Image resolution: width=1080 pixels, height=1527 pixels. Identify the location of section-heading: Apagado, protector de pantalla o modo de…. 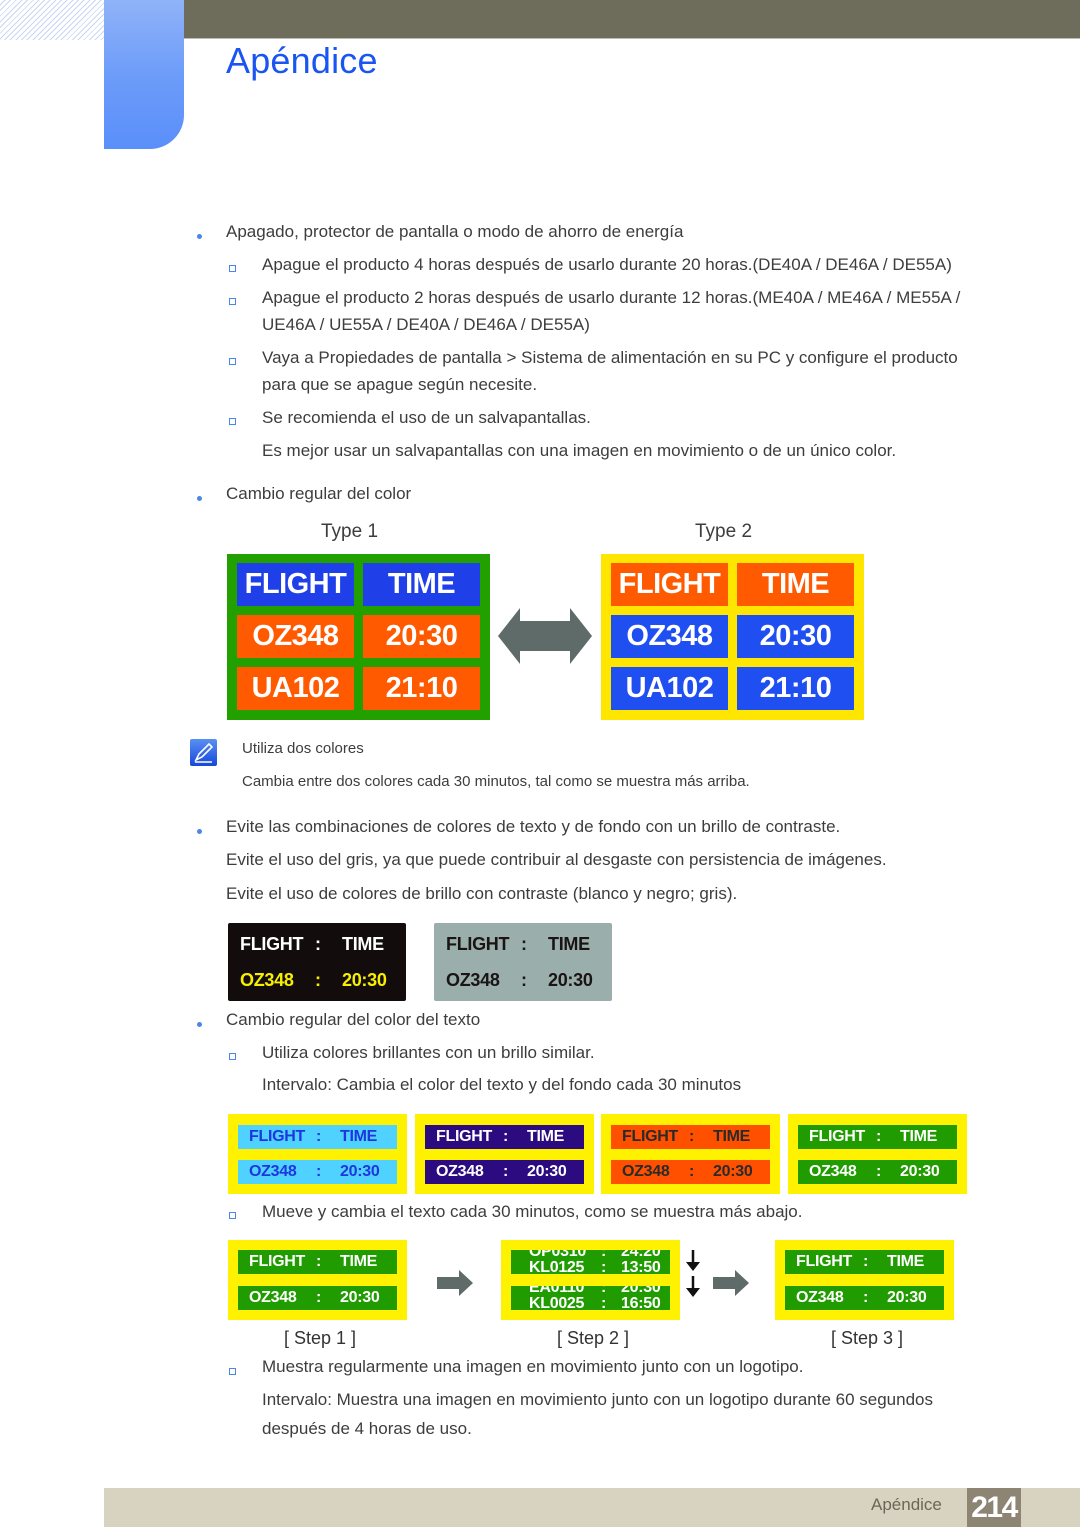
(455, 231).